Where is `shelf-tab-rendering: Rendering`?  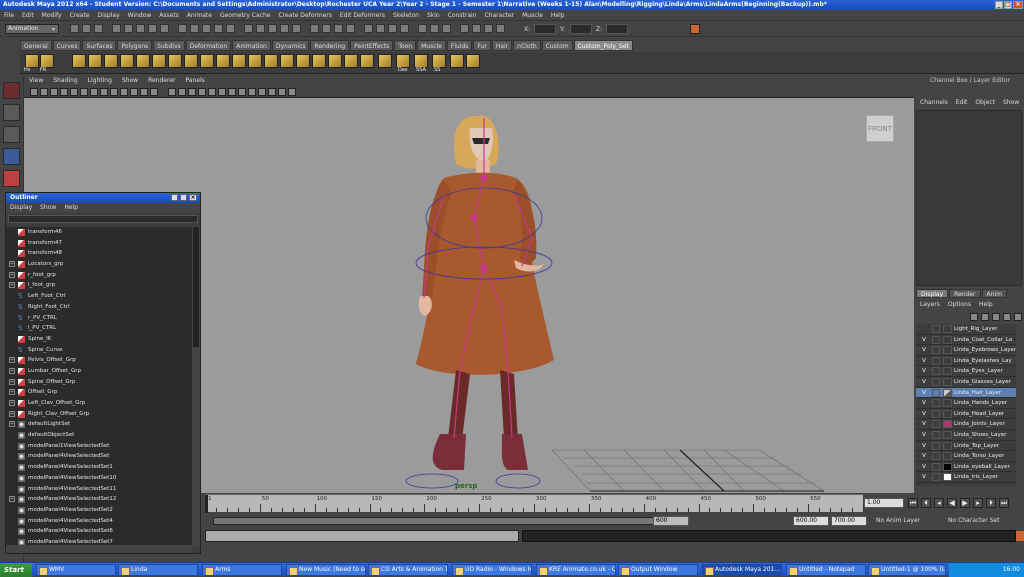
shelf-tab-rendering: Rendering is located at coordinates (330, 45).